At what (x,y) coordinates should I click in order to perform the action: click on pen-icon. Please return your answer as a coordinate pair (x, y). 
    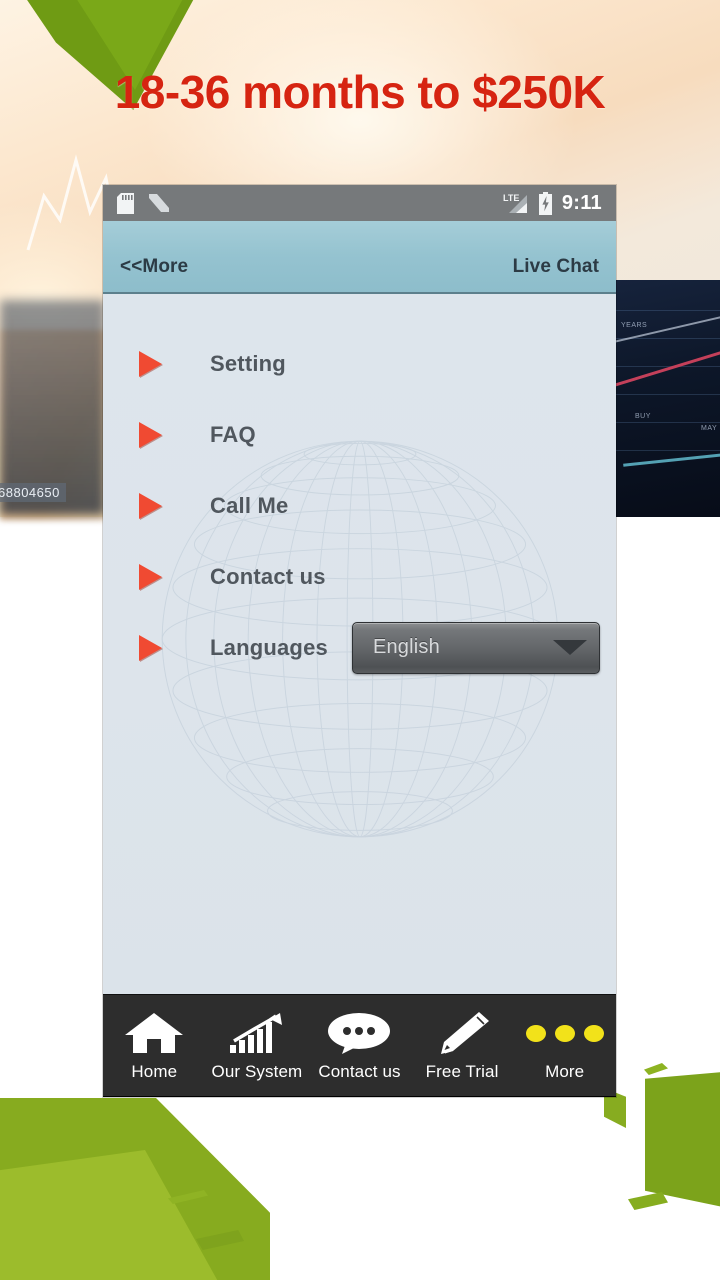
    Looking at the image, I should click on (462, 1033).